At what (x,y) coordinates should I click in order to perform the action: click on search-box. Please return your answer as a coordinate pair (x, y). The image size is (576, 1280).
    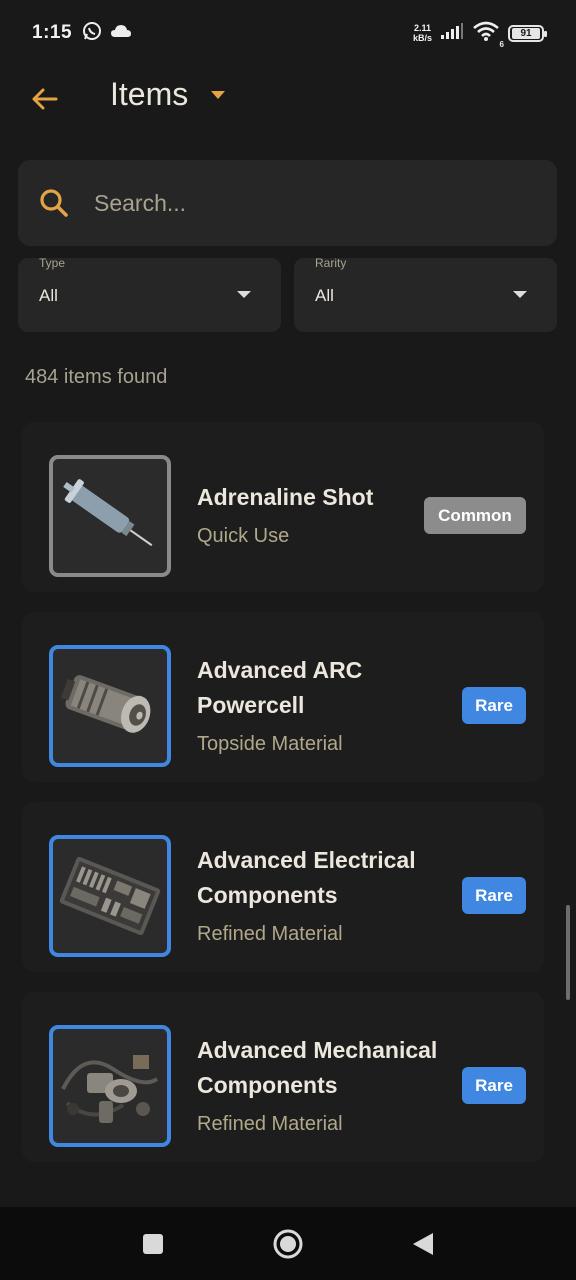
    Looking at the image, I should click on (287, 203).